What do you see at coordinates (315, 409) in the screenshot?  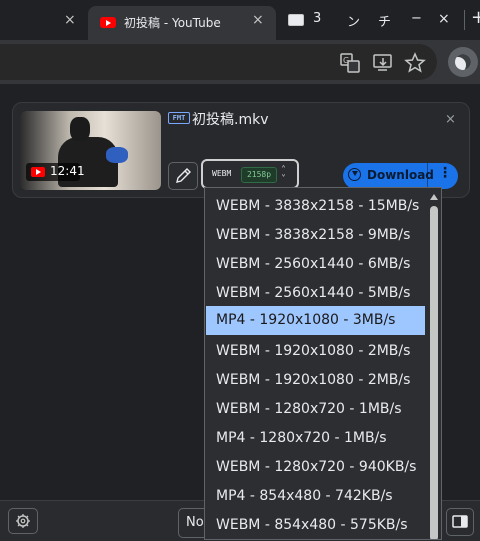 I see `format-option: WEBM - 1280x720 - 1MB/s` at bounding box center [315, 409].